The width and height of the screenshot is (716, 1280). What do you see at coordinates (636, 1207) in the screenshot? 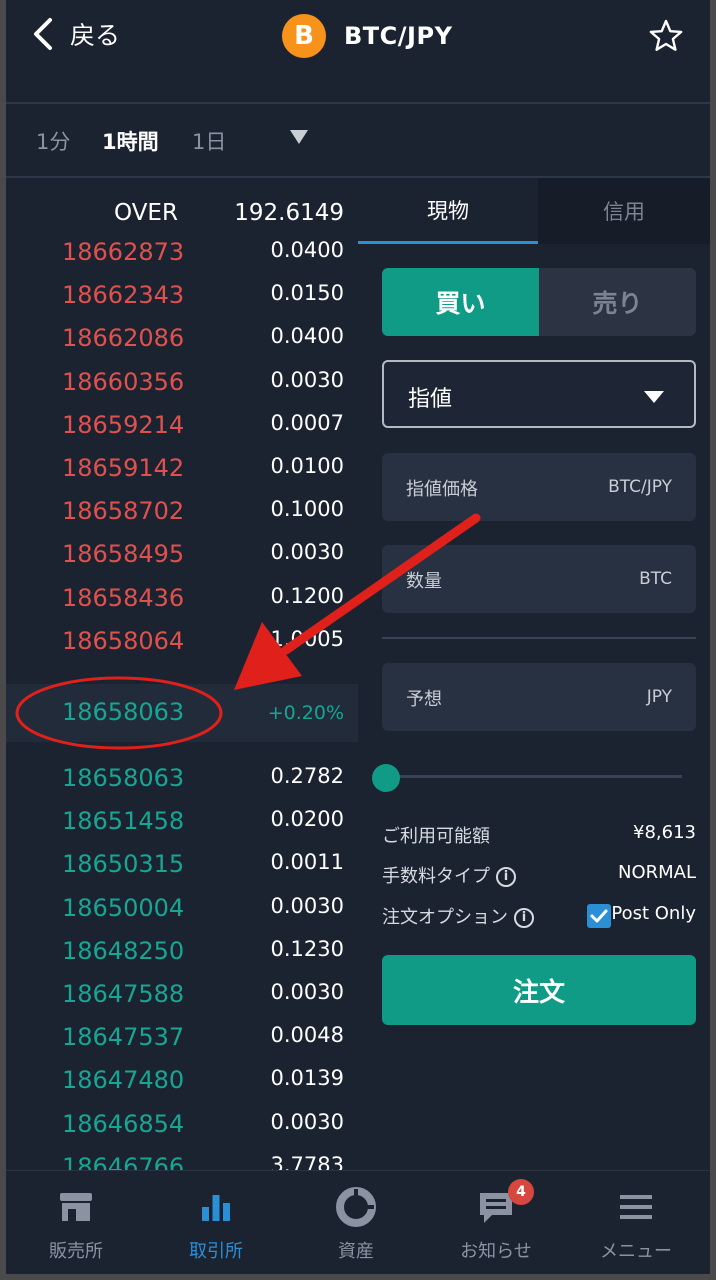
I see `menu-icon` at bounding box center [636, 1207].